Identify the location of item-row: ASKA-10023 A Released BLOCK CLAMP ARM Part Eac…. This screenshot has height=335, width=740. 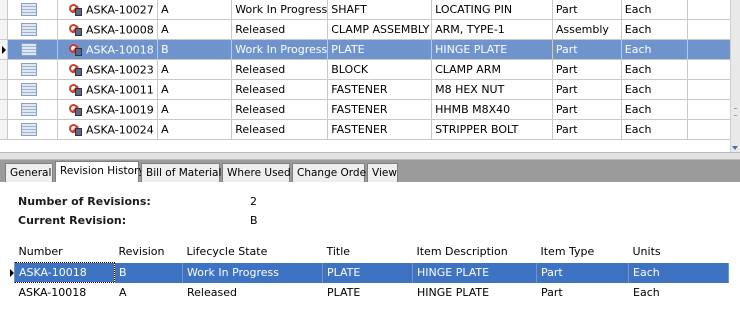
(370, 69).